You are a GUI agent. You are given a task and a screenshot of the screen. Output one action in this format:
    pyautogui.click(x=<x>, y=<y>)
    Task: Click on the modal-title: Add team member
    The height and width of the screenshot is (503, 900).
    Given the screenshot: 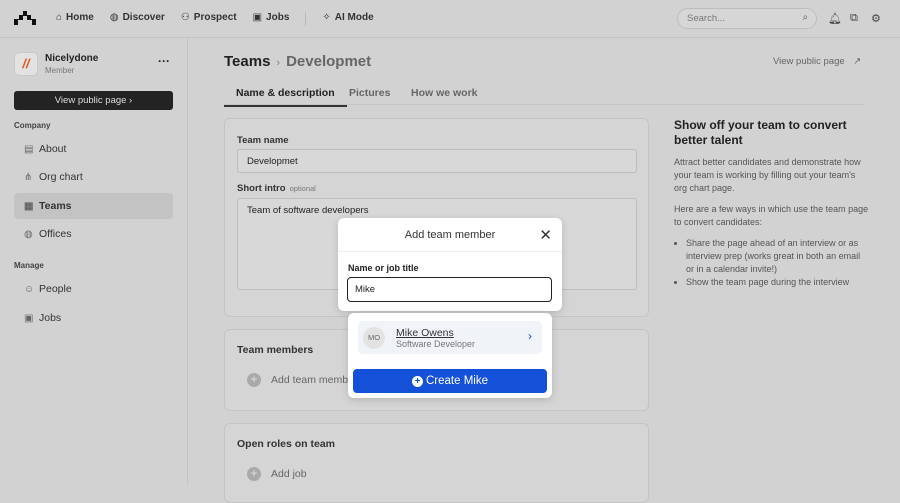 What is the action you would take?
    pyautogui.click(x=450, y=235)
    